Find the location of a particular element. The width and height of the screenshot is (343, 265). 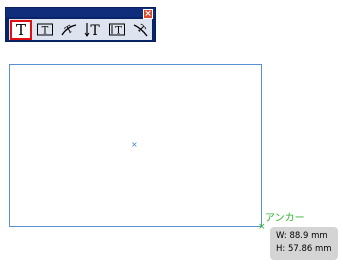

close-button: × is located at coordinates (148, 14).